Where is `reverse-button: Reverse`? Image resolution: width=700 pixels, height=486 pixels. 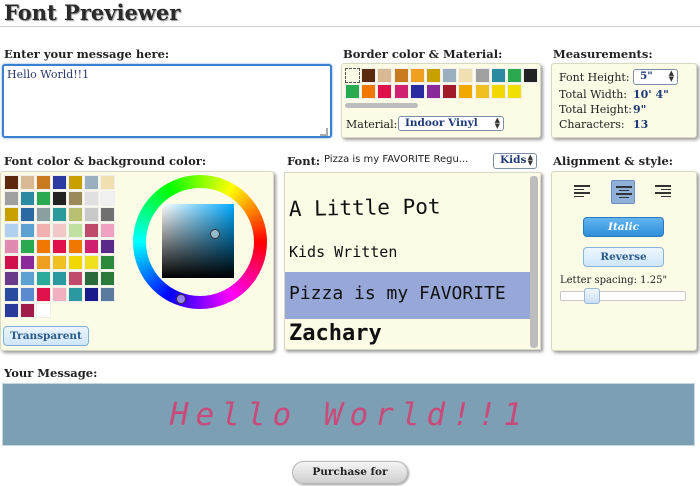 reverse-button: Reverse is located at coordinates (623, 257).